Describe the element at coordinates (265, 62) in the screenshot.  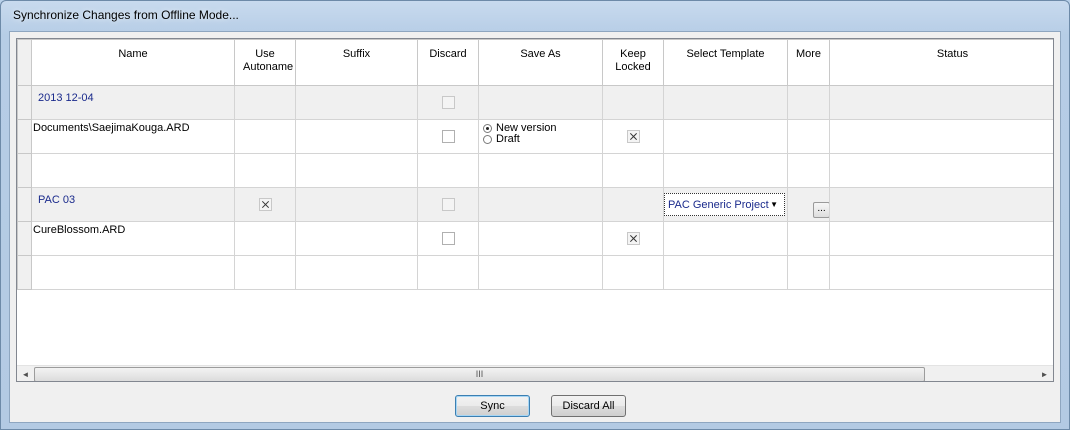
I see `column-header-use-autoname: Use Autoname` at that location.